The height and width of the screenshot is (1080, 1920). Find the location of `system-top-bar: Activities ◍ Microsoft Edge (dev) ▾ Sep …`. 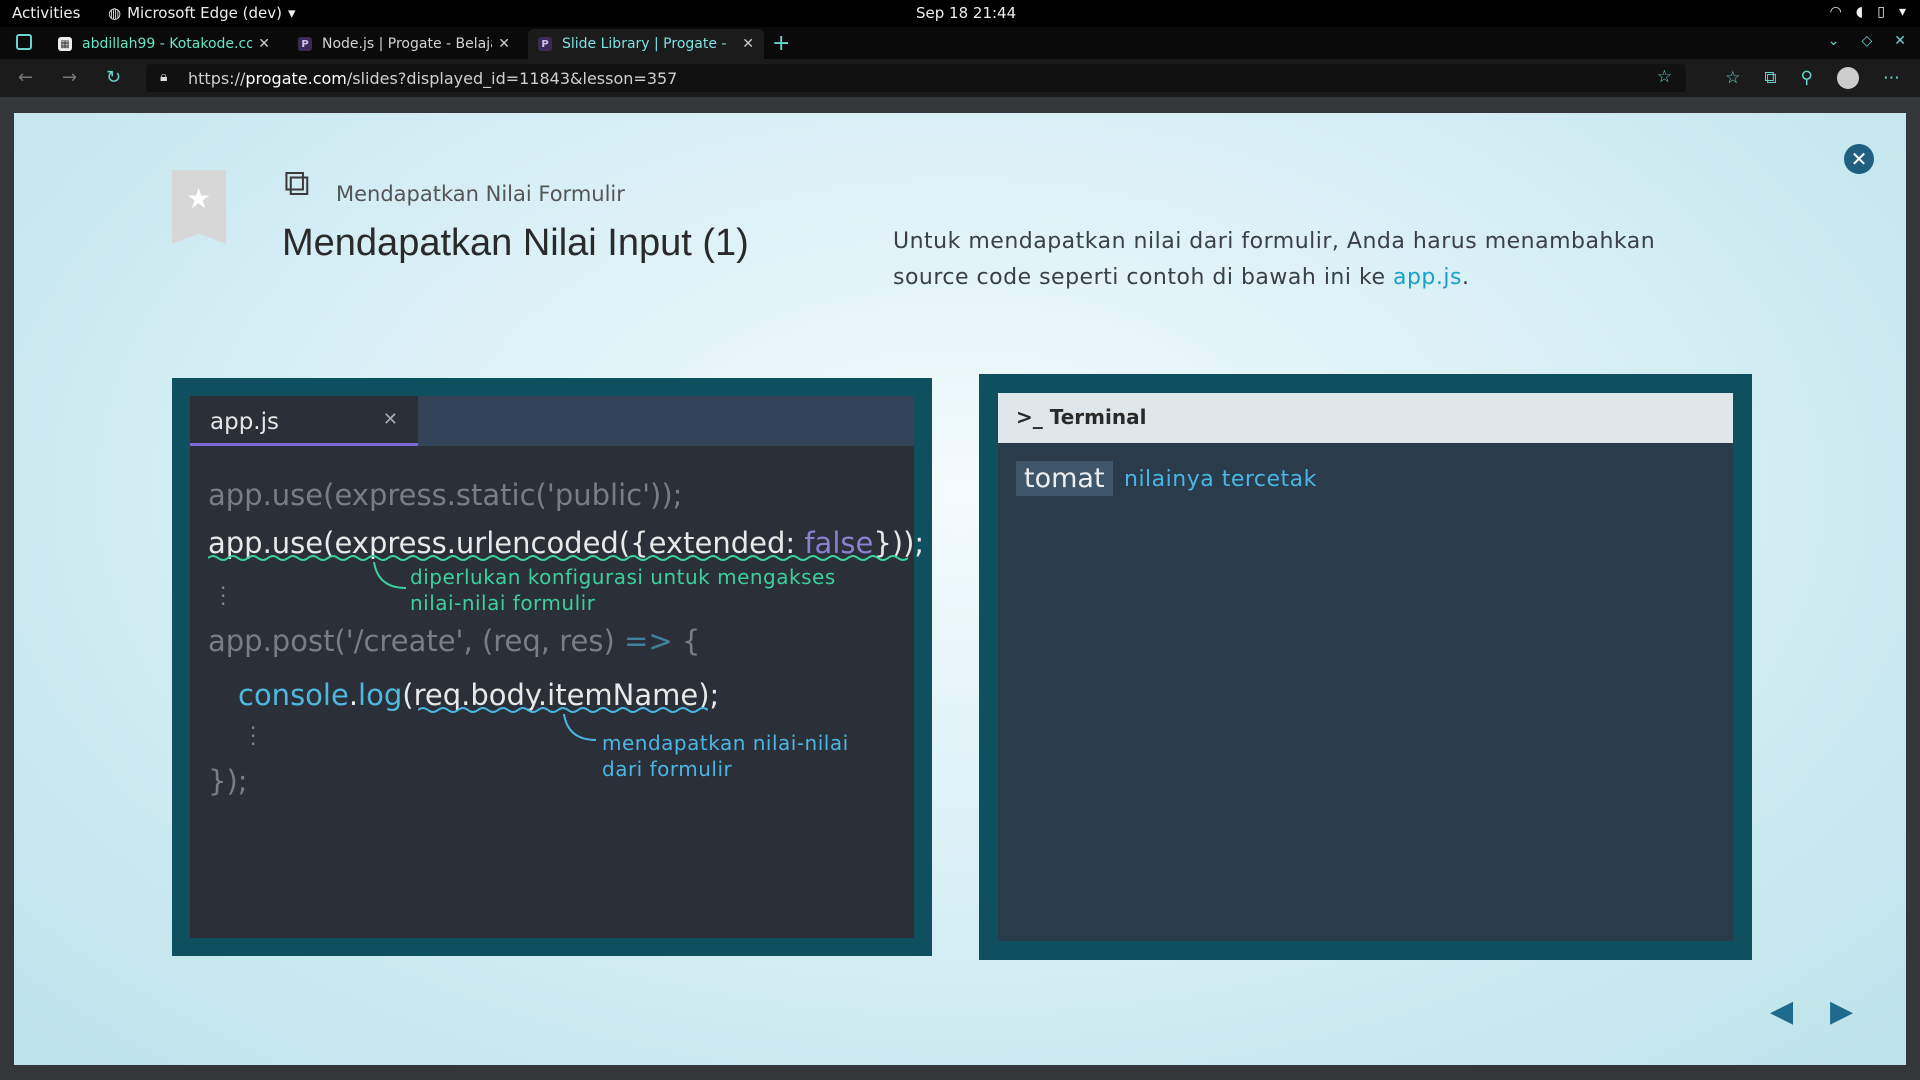

system-top-bar: Activities ◍ Microsoft Edge (dev) ▾ Sep … is located at coordinates (960, 13).